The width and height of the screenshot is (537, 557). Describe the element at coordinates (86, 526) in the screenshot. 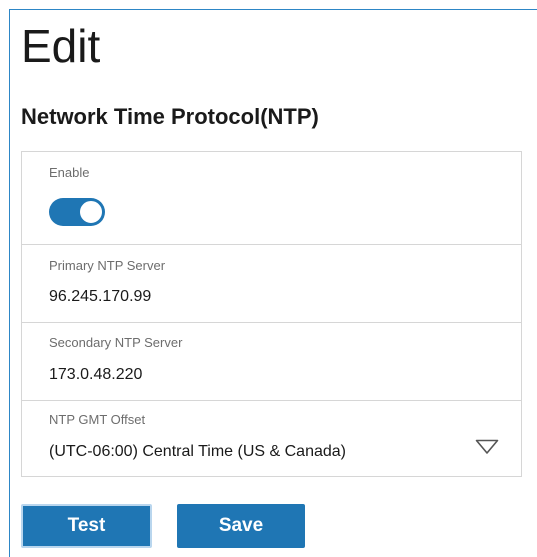

I see `test-button: Test` at that location.